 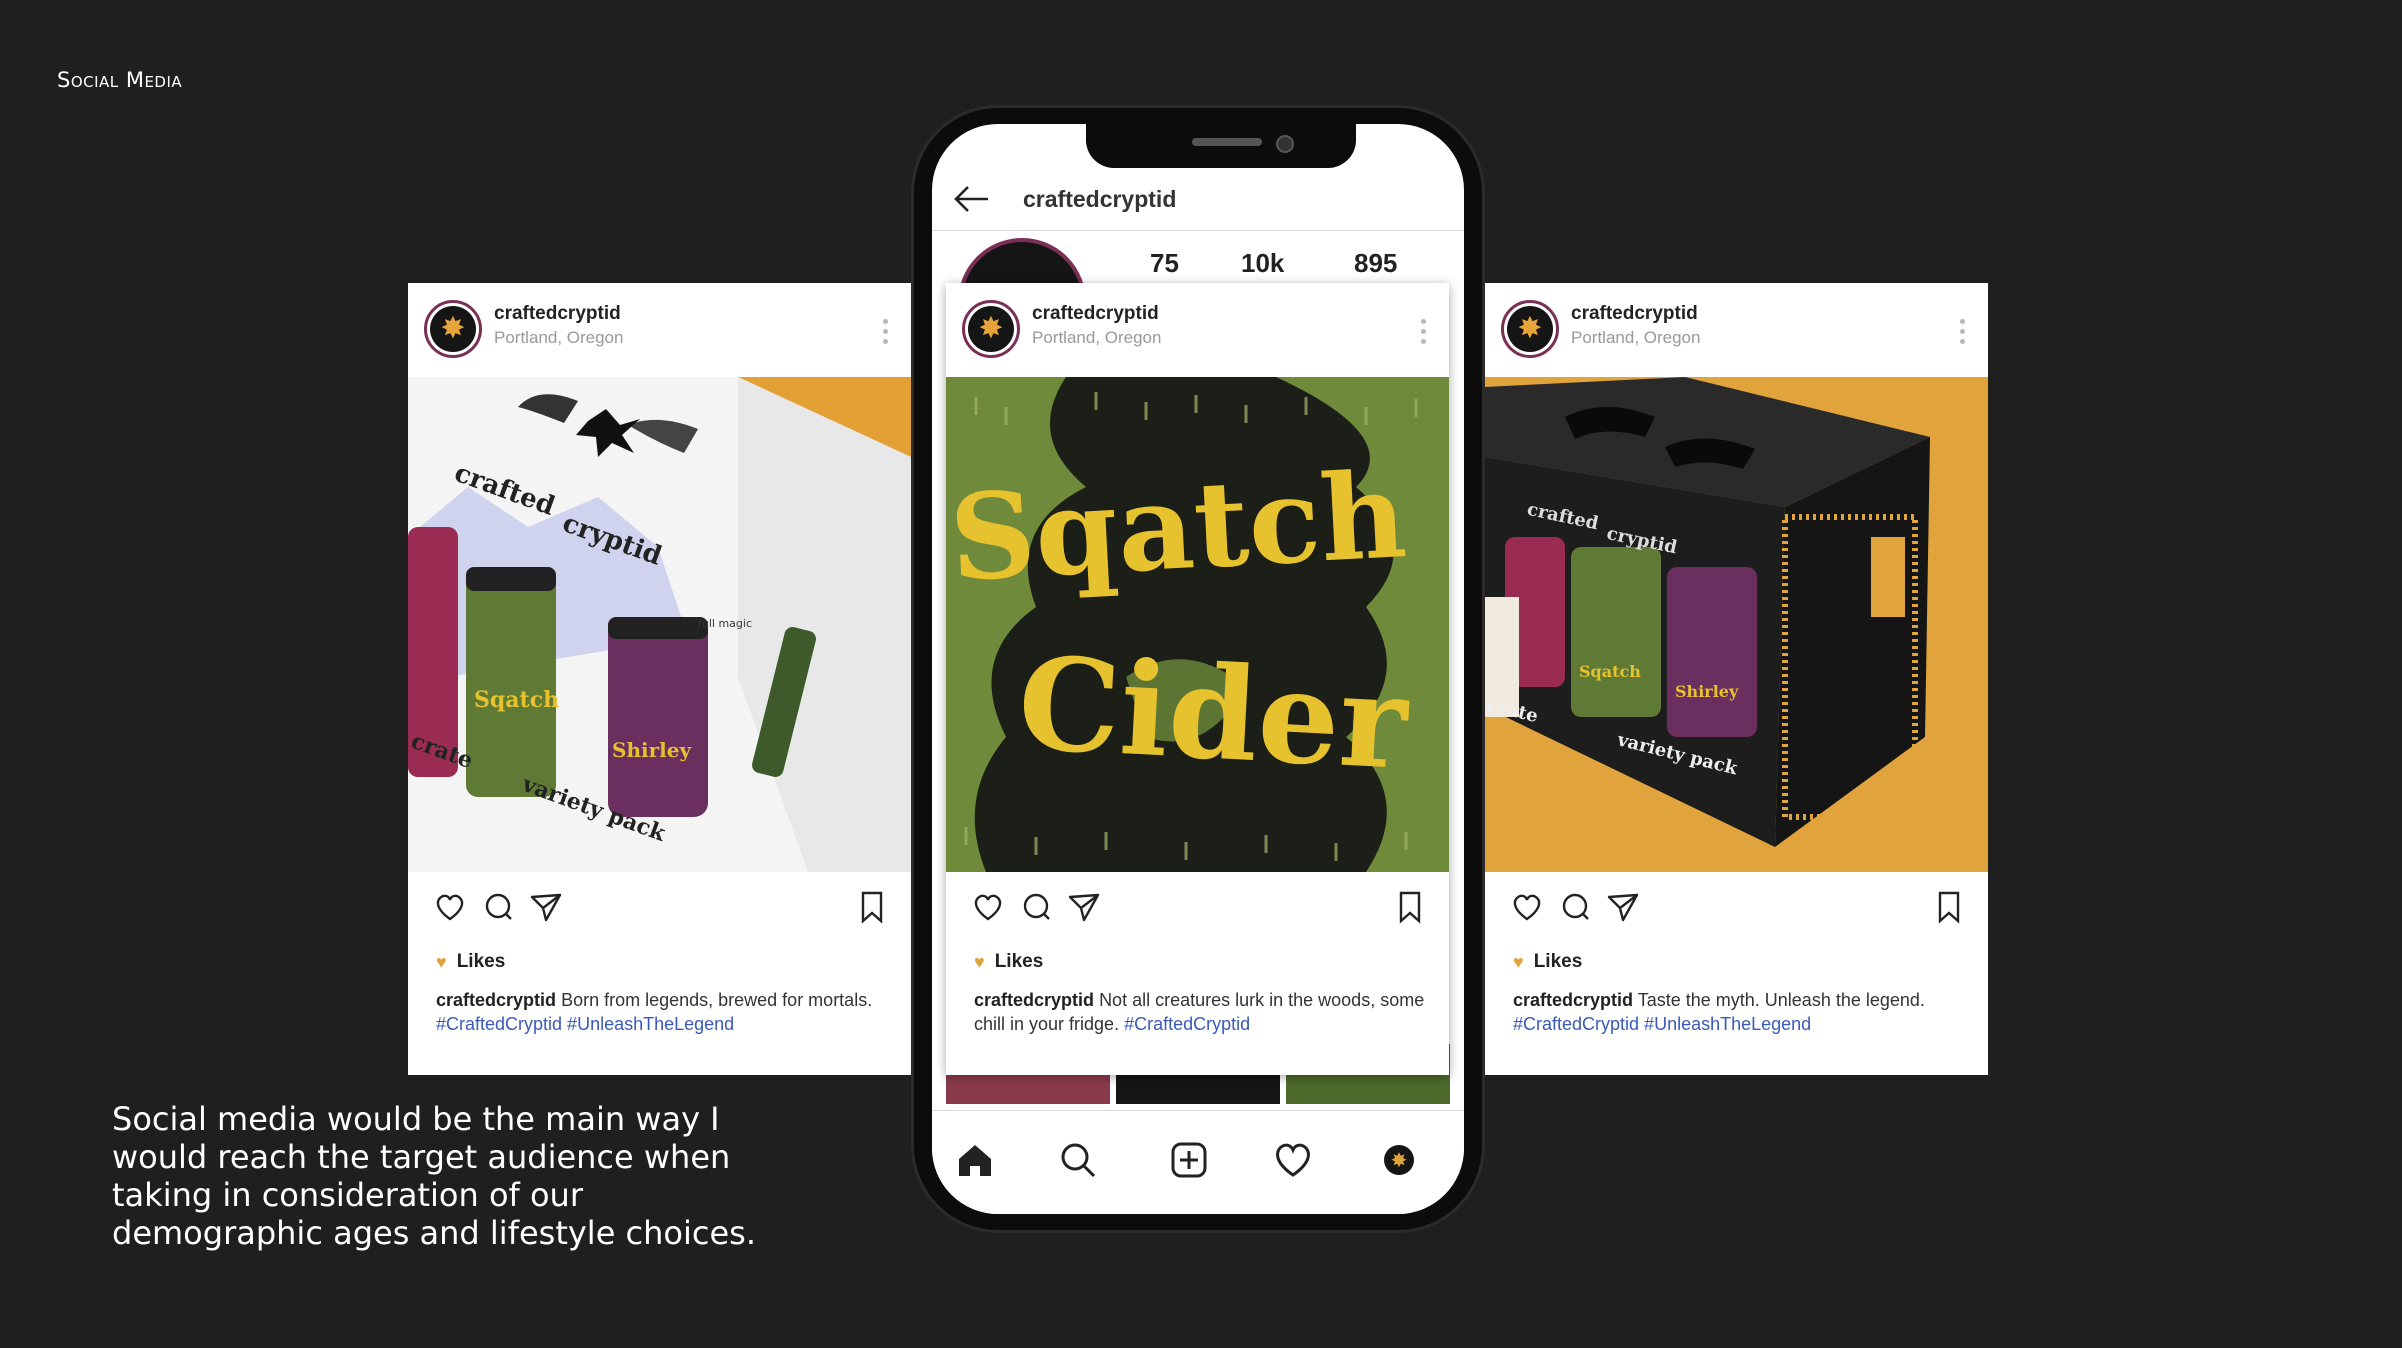 What do you see at coordinates (1293, 1160) in the screenshot?
I see `activity-heart-icon` at bounding box center [1293, 1160].